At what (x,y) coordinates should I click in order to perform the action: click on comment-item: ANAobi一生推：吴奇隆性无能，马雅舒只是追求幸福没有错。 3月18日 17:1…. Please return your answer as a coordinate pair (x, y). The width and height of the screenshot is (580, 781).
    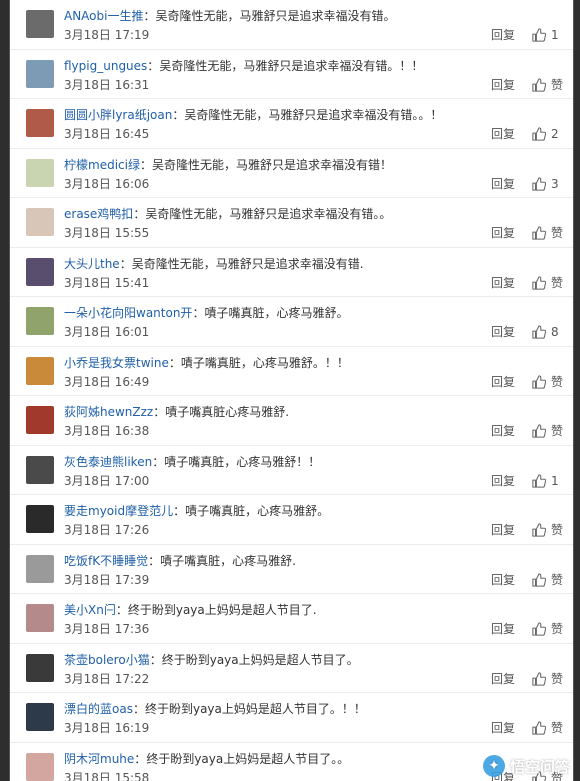
    Looking at the image, I should click on (291, 25).